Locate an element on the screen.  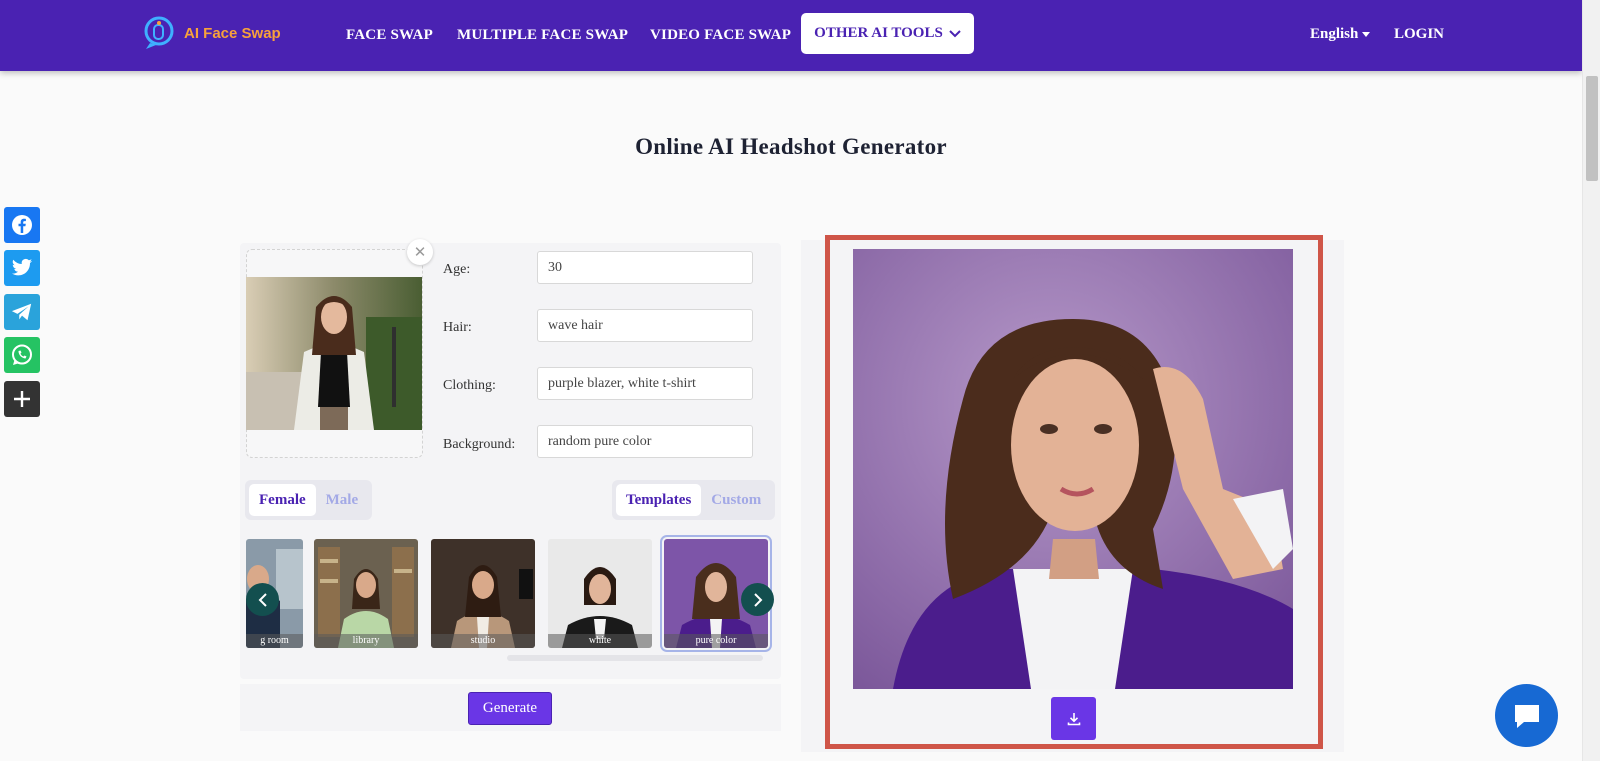
template-caption: pure color is located at coordinates (716, 641).